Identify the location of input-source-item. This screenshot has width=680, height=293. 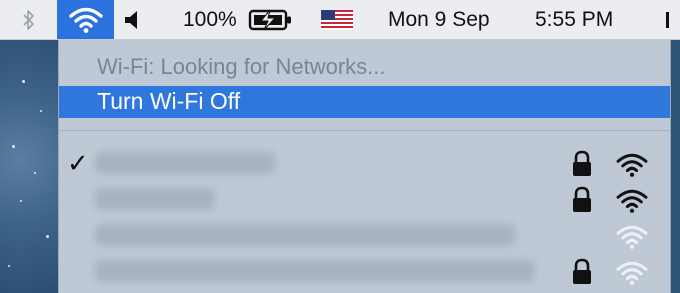
(337, 19).